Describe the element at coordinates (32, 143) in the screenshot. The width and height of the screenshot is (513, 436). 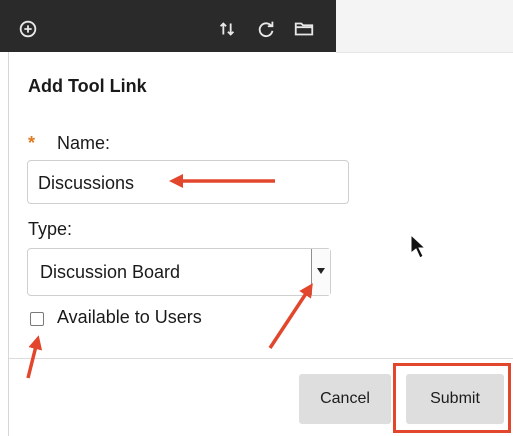
I see `required-marker: *` at that location.